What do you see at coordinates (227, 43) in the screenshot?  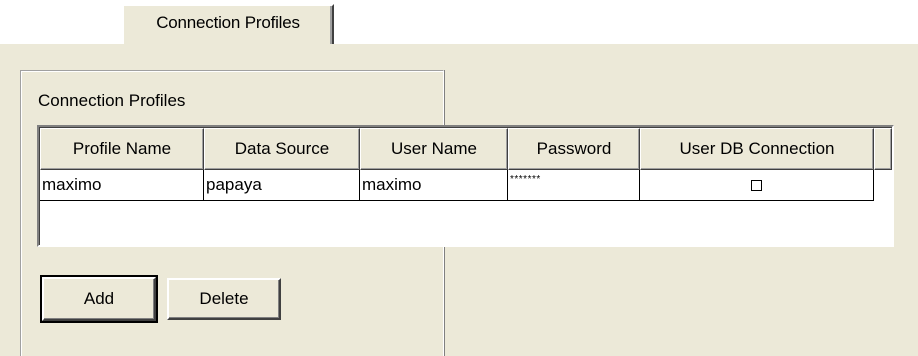 I see `tab-joint` at bounding box center [227, 43].